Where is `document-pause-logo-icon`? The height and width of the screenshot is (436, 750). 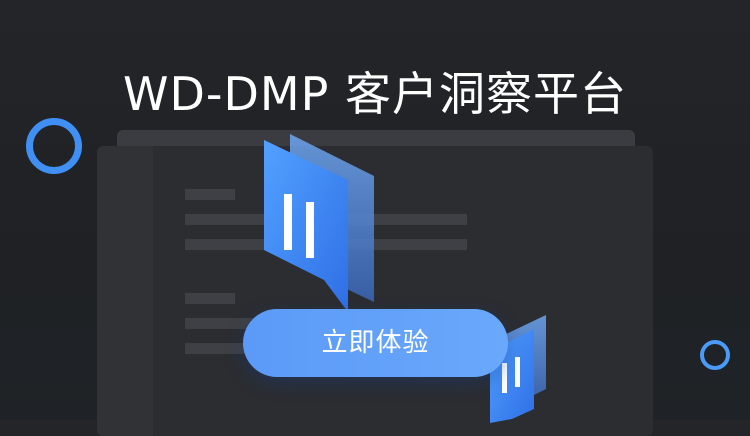
document-pause-logo-icon is located at coordinates (319, 223).